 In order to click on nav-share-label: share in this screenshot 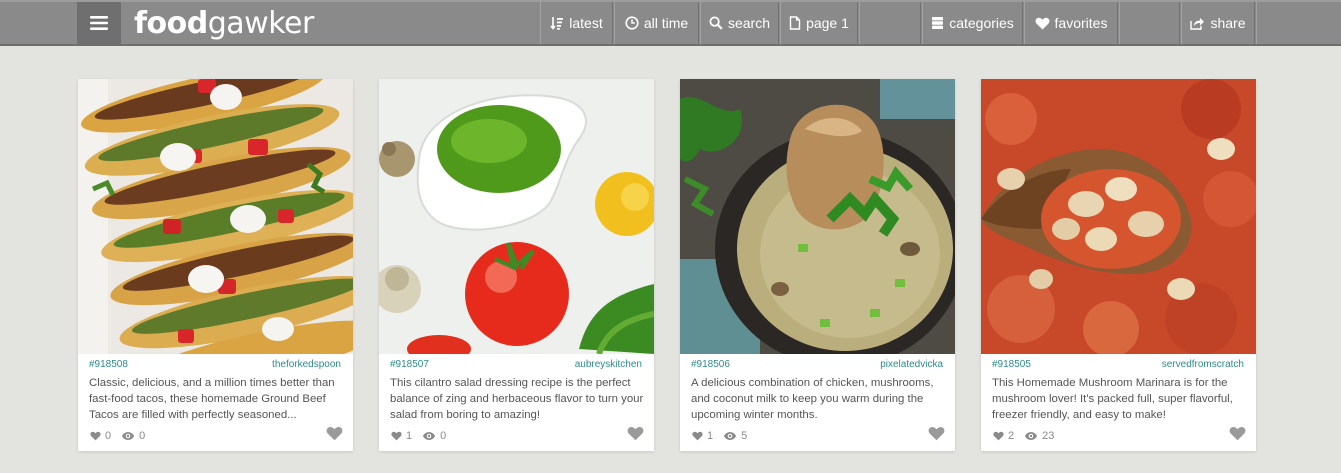, I will do `click(1228, 23)`.